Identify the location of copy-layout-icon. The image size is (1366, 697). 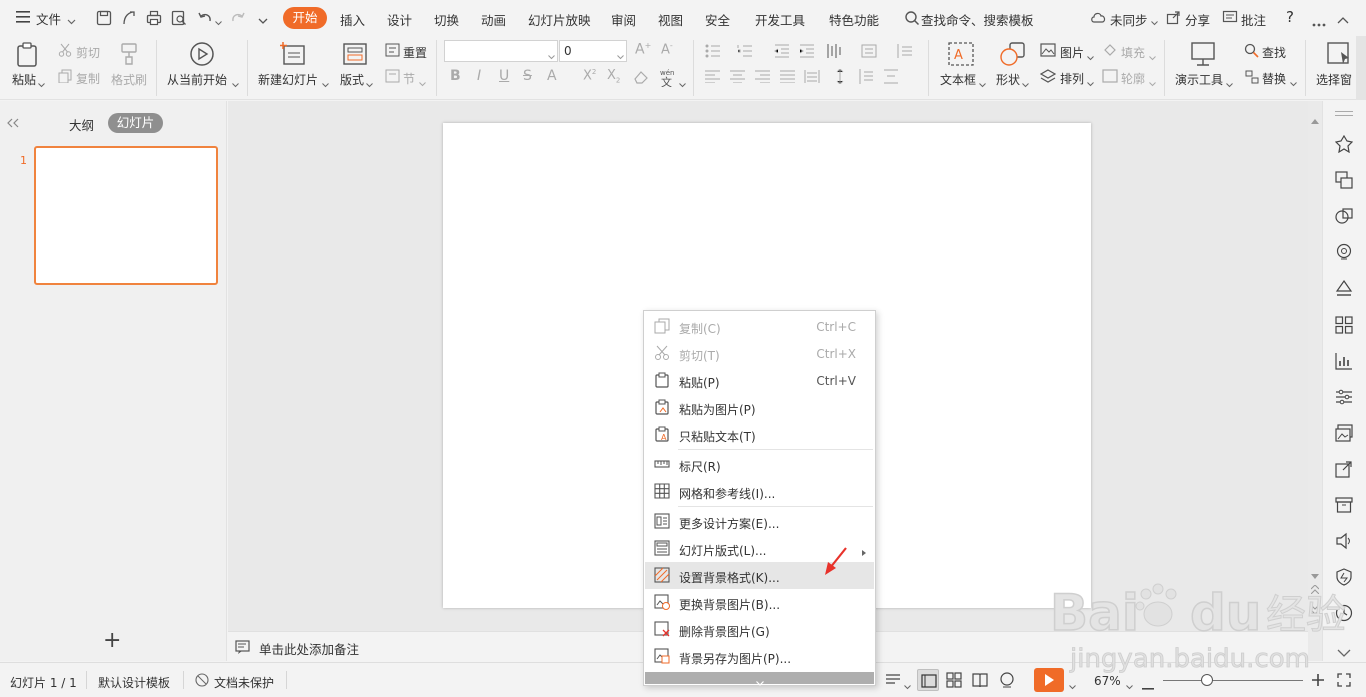
(1344, 180).